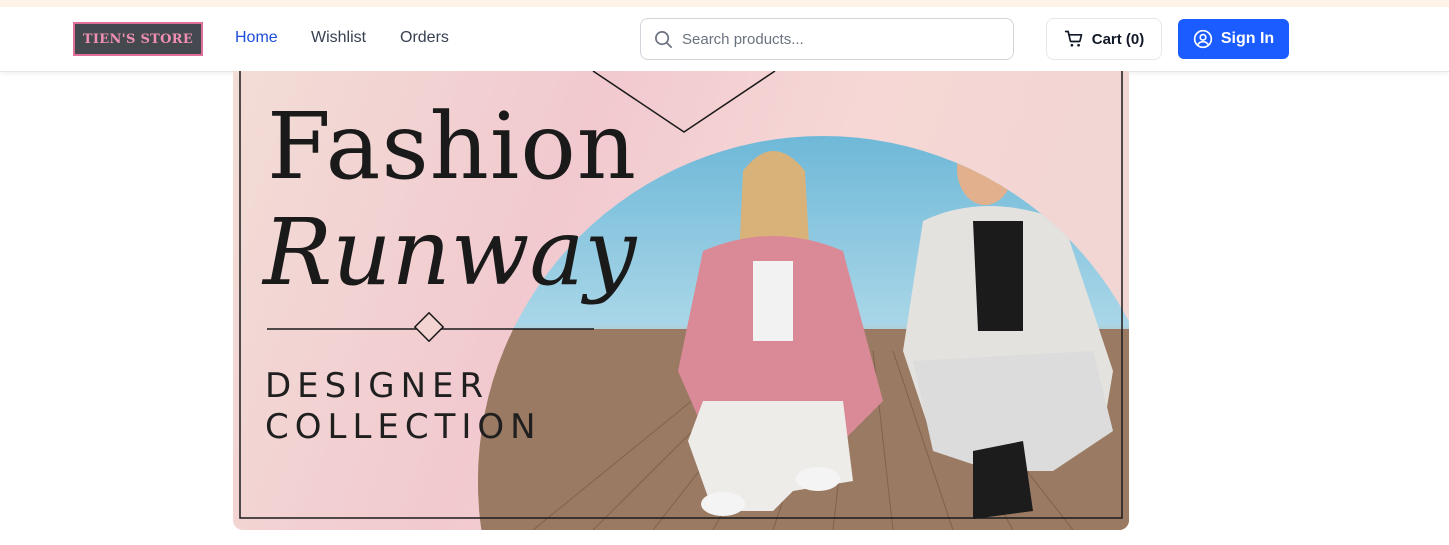 The height and width of the screenshot is (545, 1449). Describe the element at coordinates (663, 39) in the screenshot. I see `search-icon` at that location.